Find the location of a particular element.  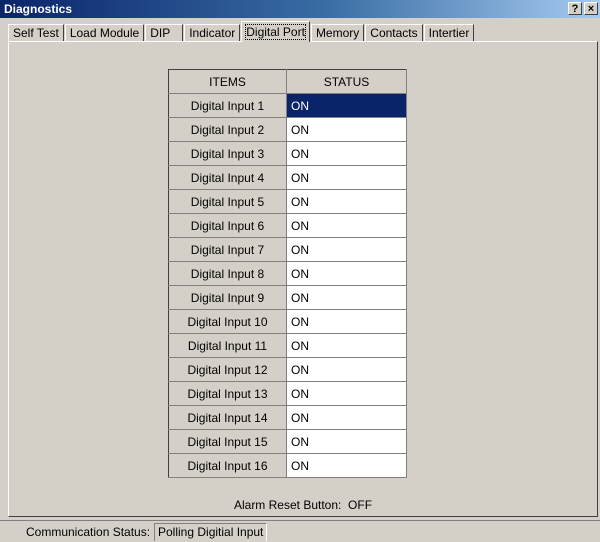

row-header: Digital Input 1 is located at coordinates (227, 105).